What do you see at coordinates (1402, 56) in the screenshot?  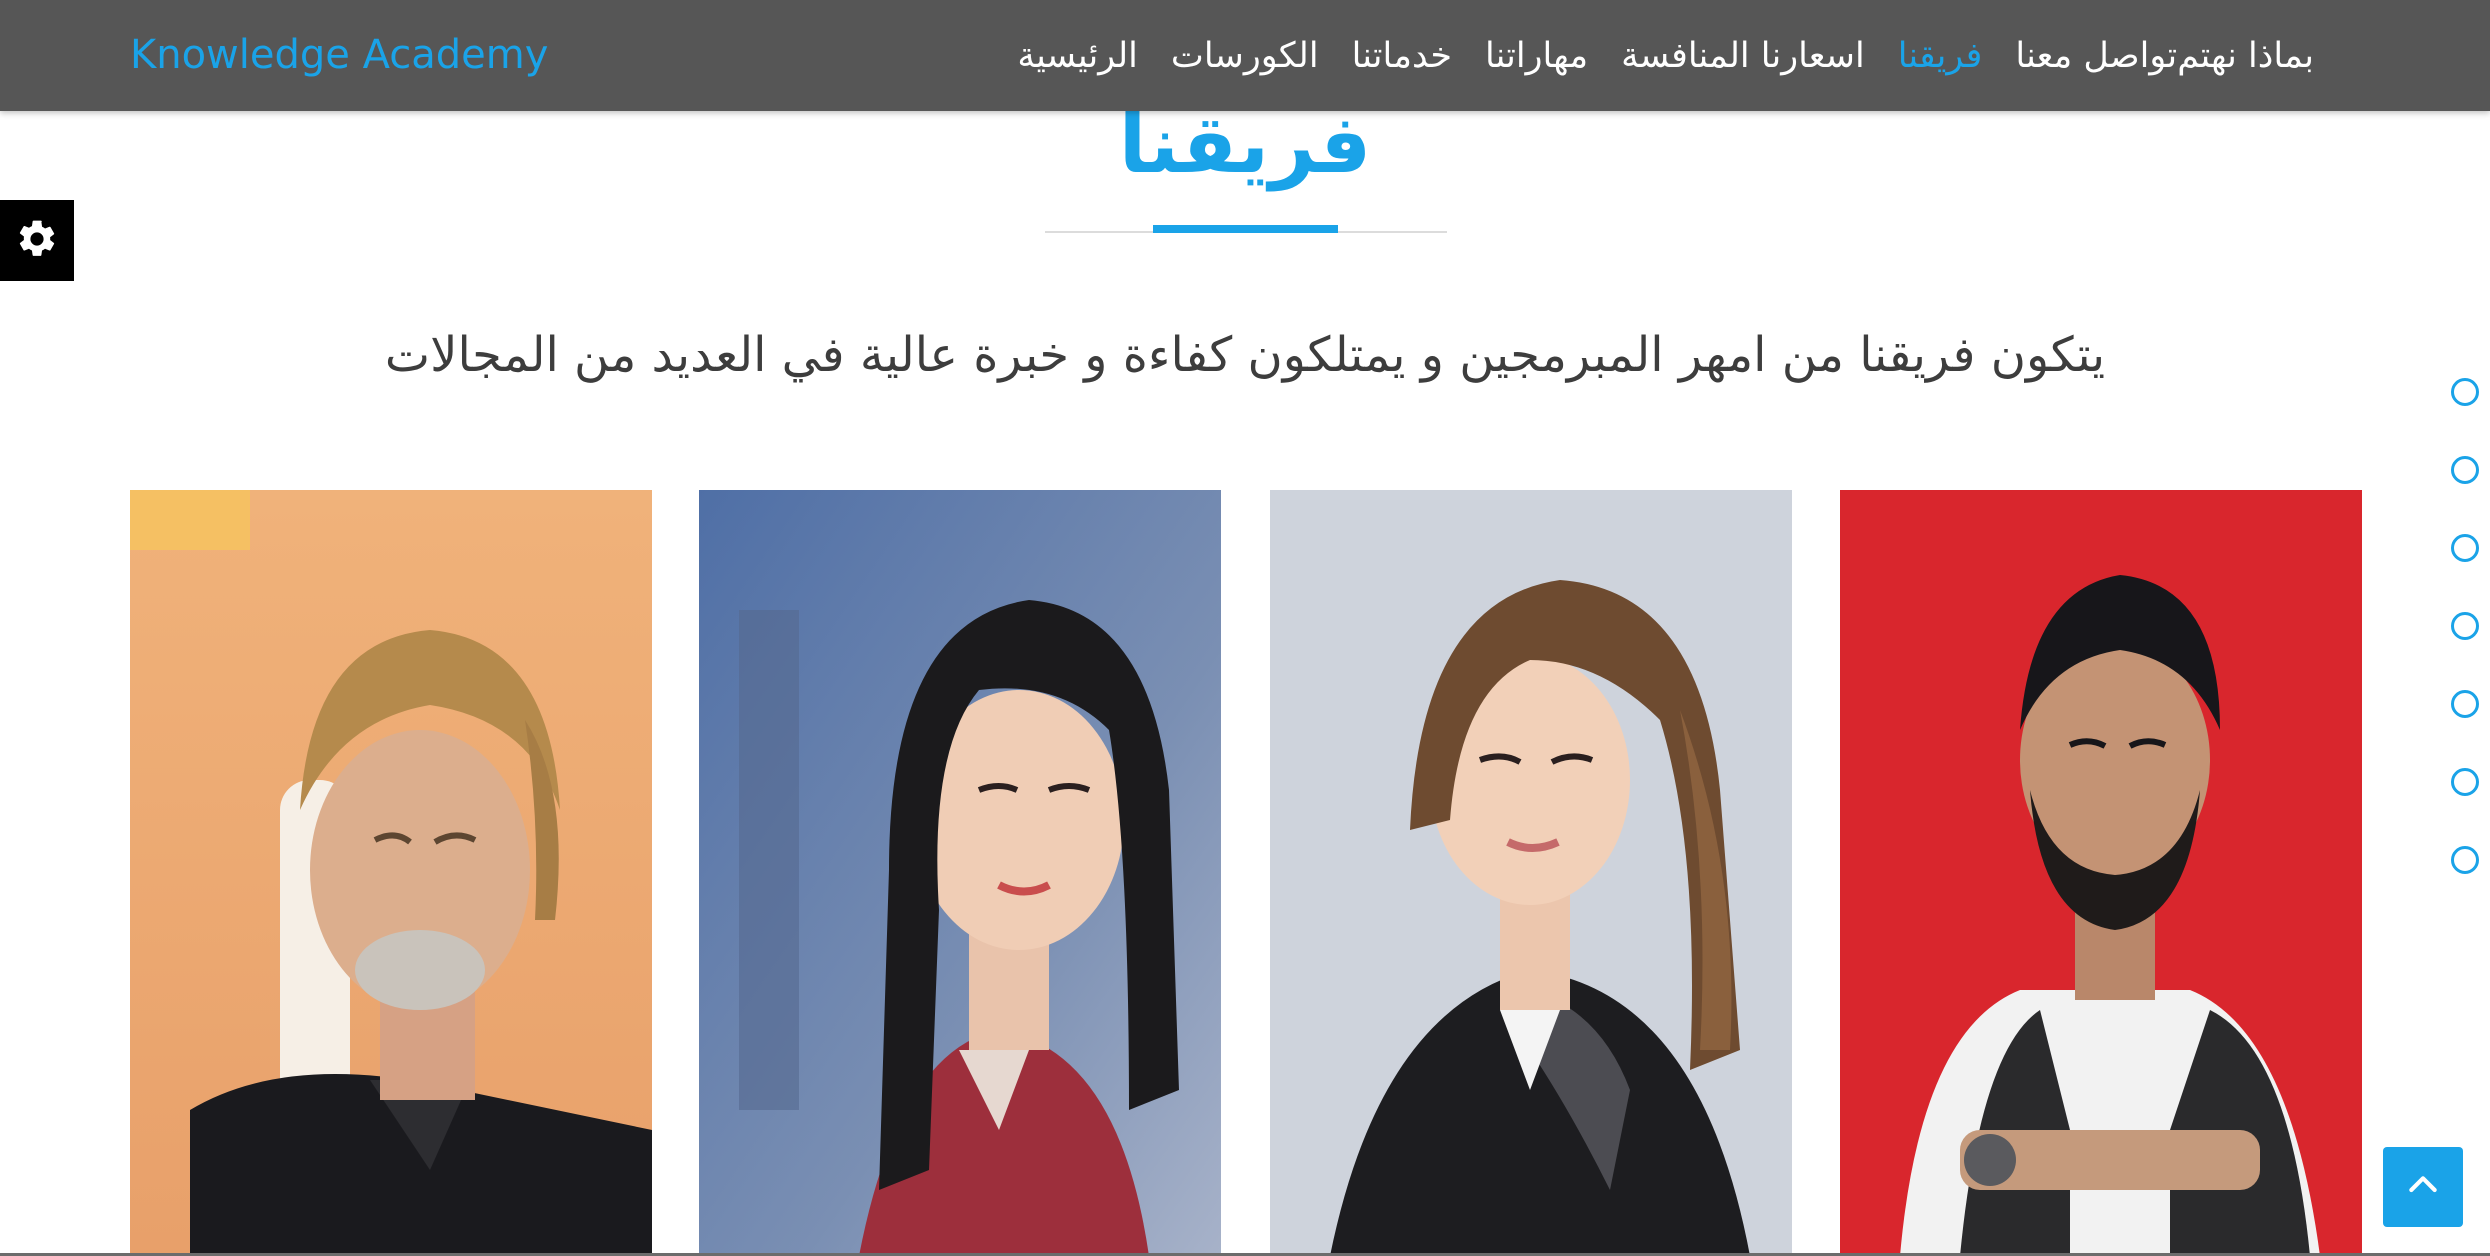 I see `nav-link-services: خدماتنا` at bounding box center [1402, 56].